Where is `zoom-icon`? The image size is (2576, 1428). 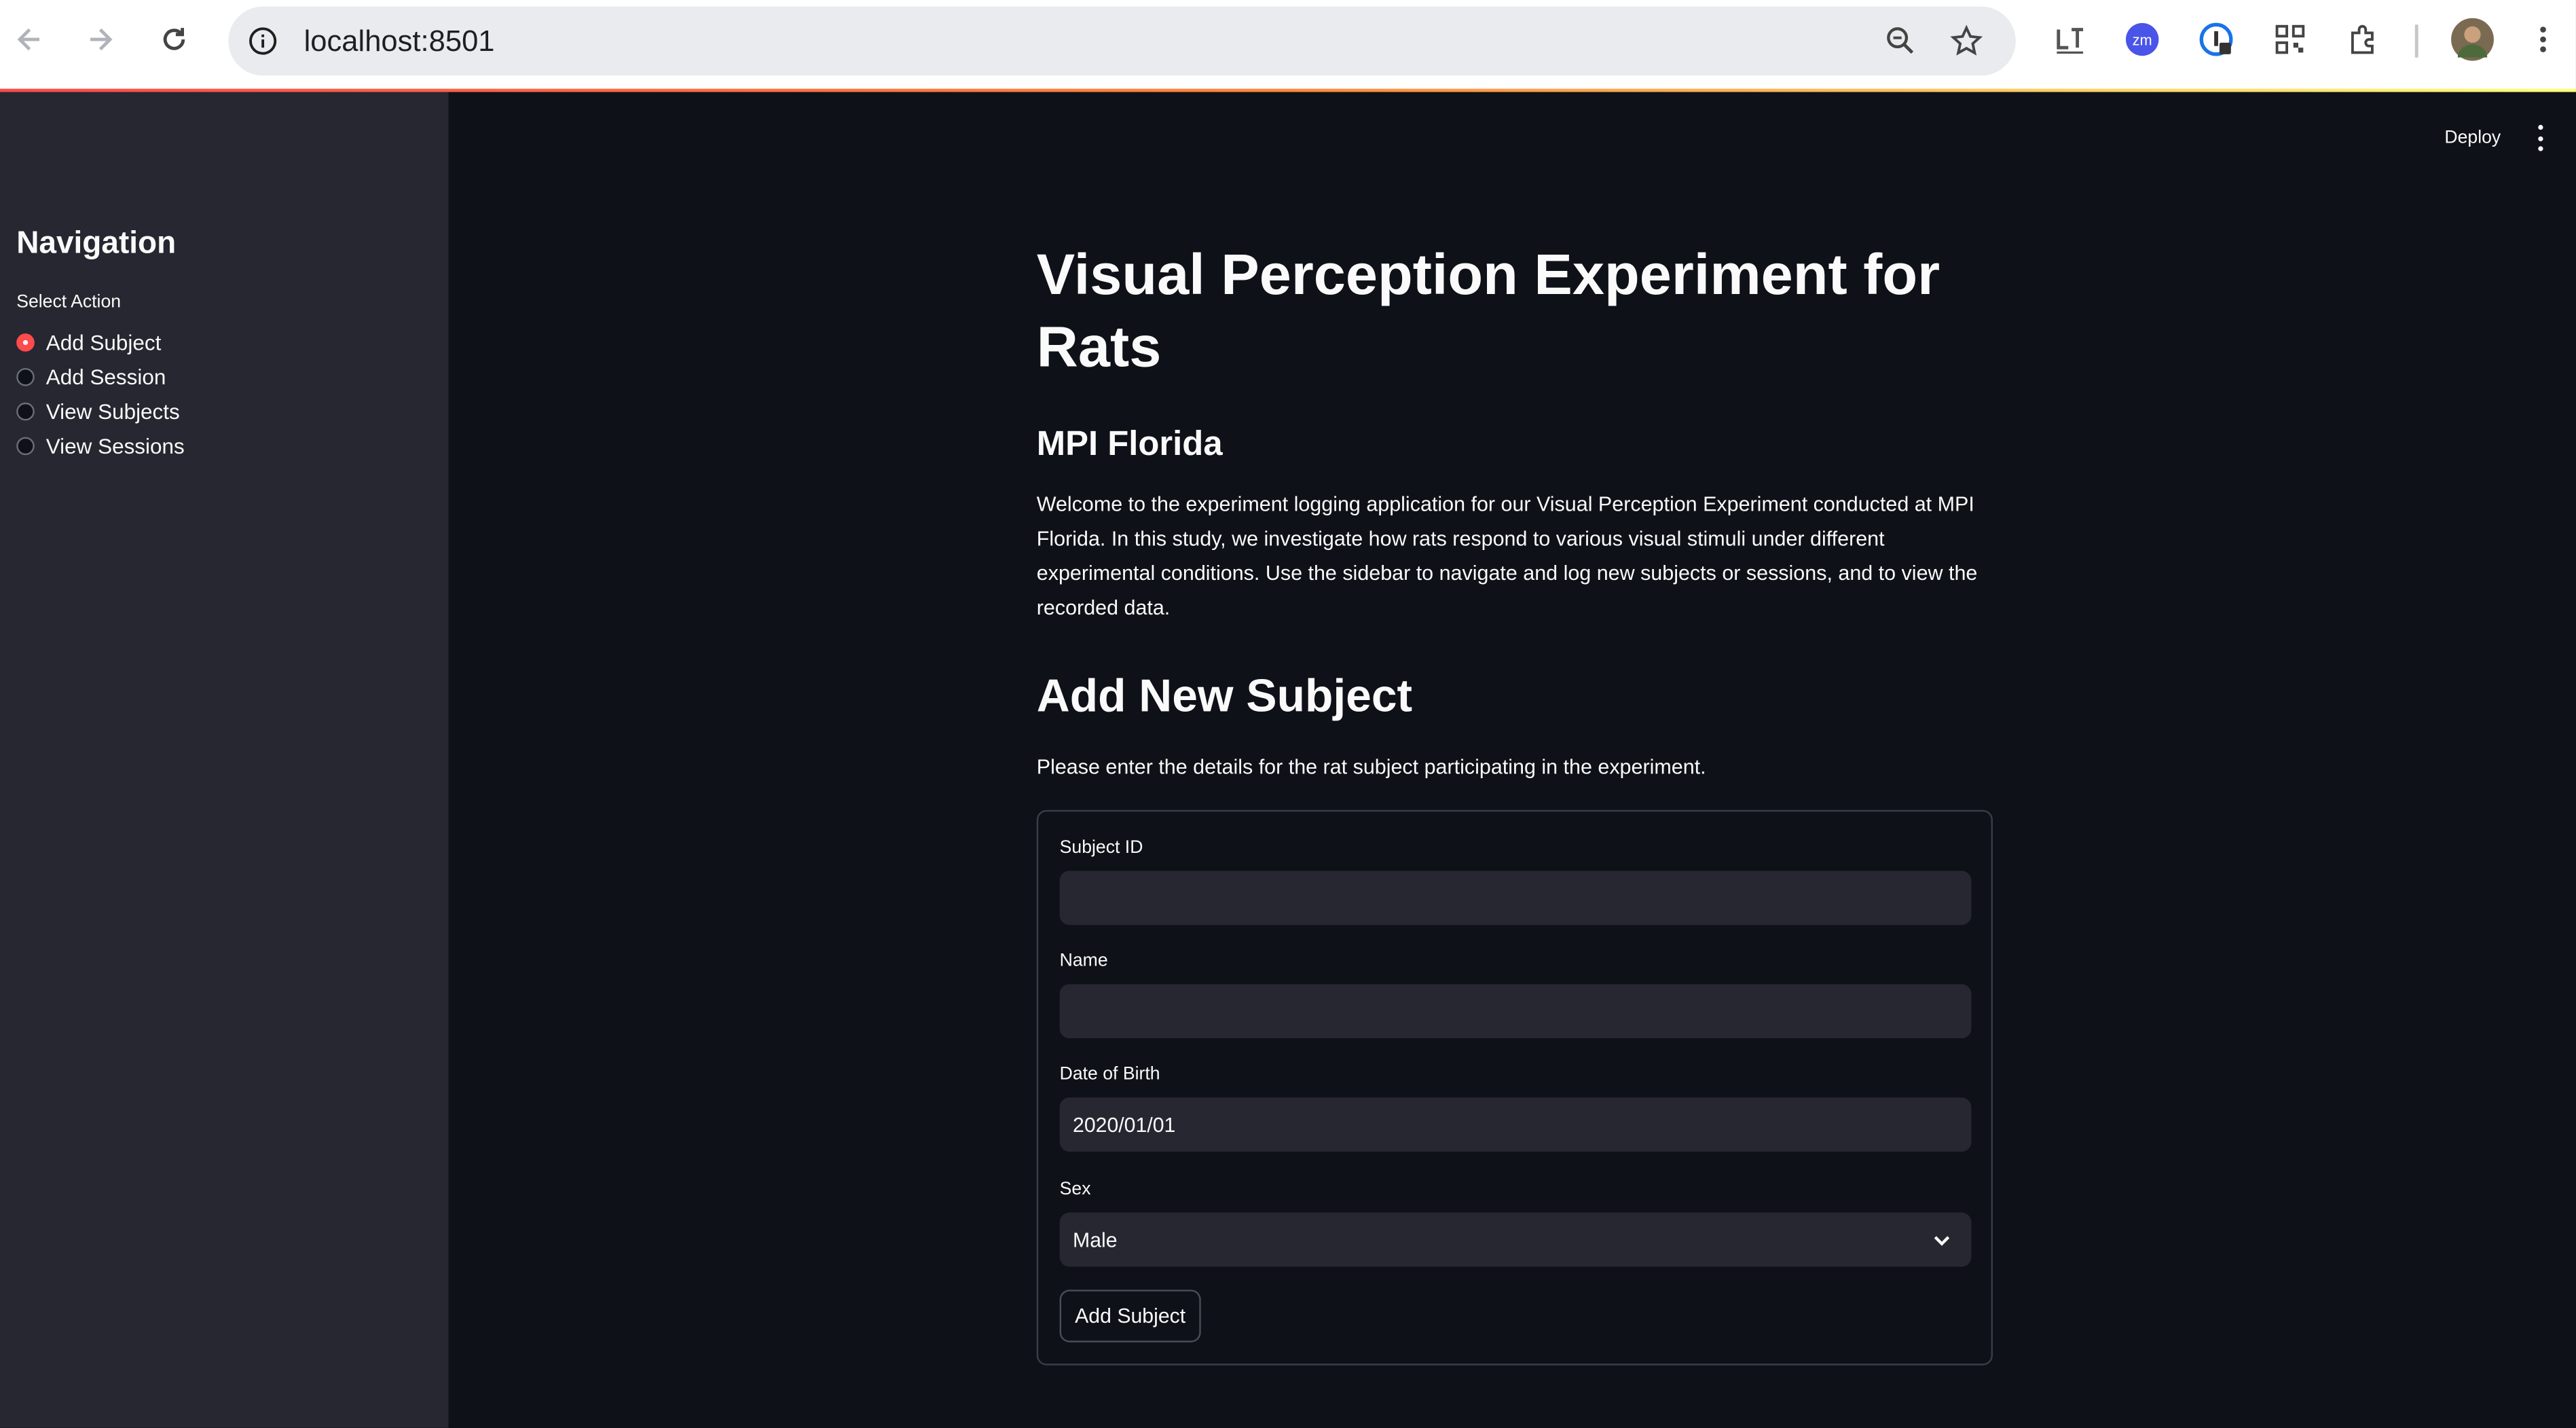
zoom-icon is located at coordinates (1900, 44).